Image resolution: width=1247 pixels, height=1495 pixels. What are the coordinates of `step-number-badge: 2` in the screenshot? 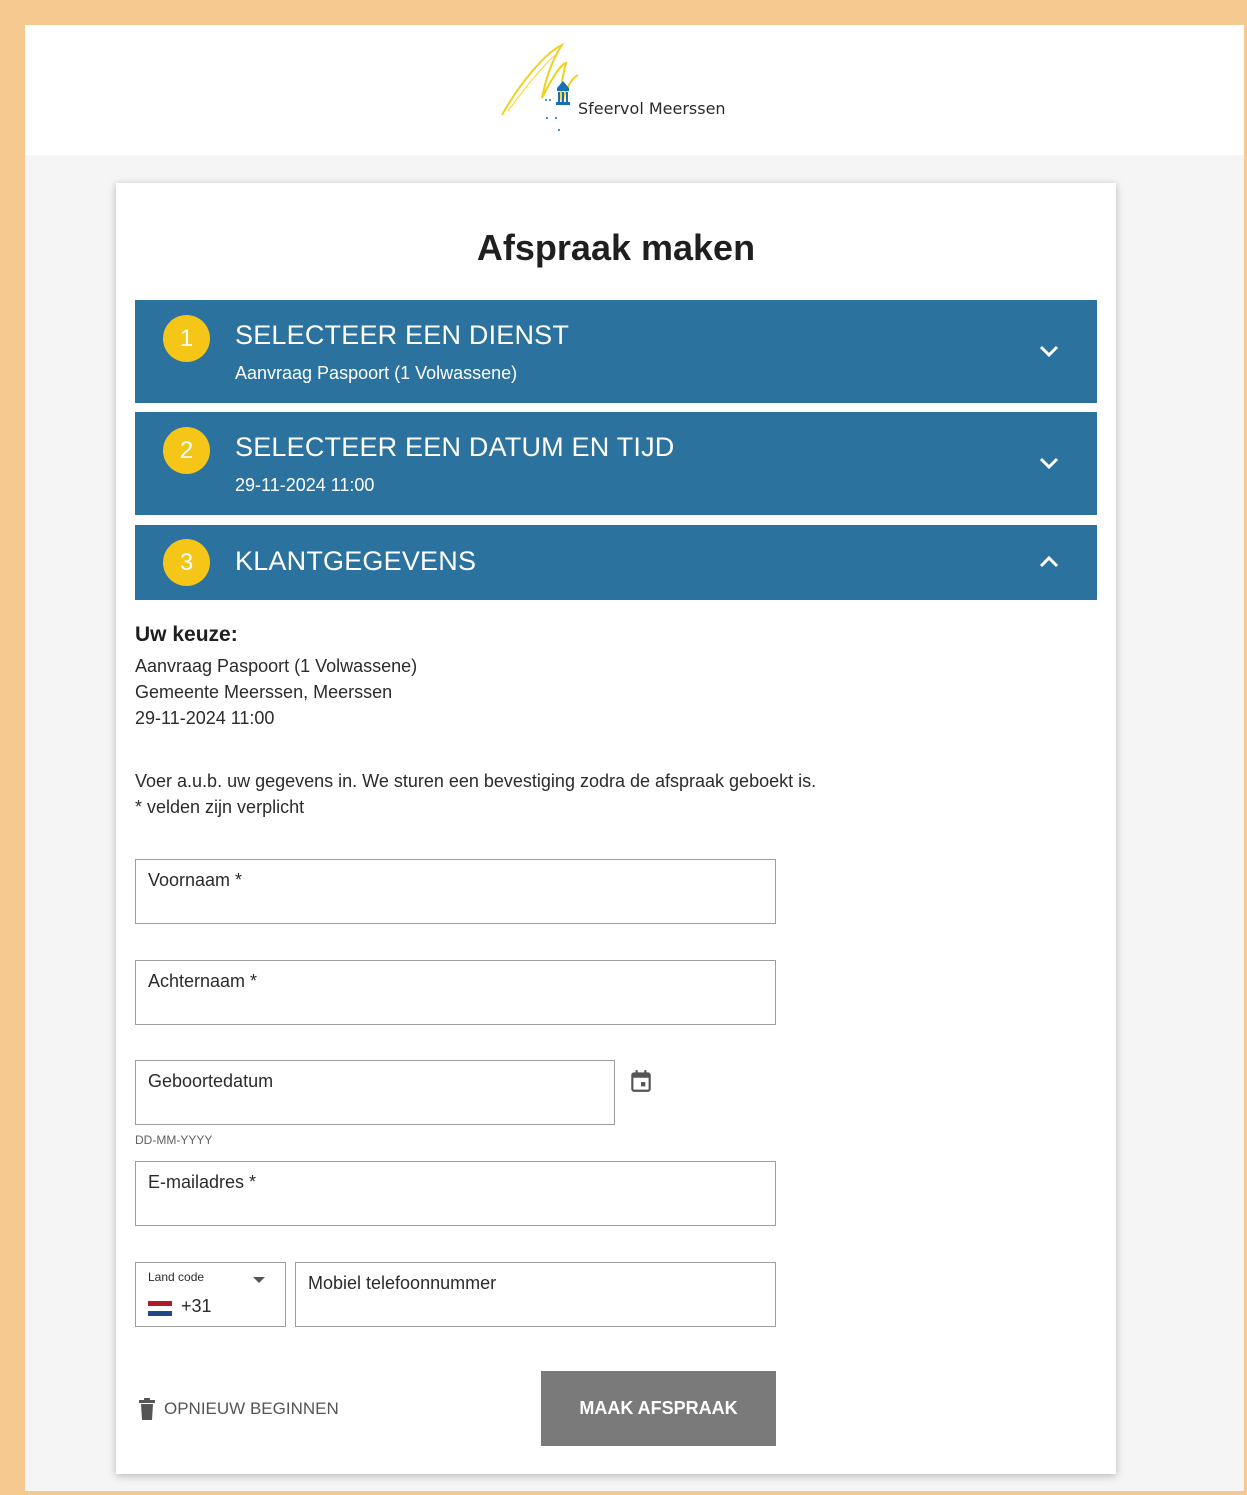 It's located at (186, 450).